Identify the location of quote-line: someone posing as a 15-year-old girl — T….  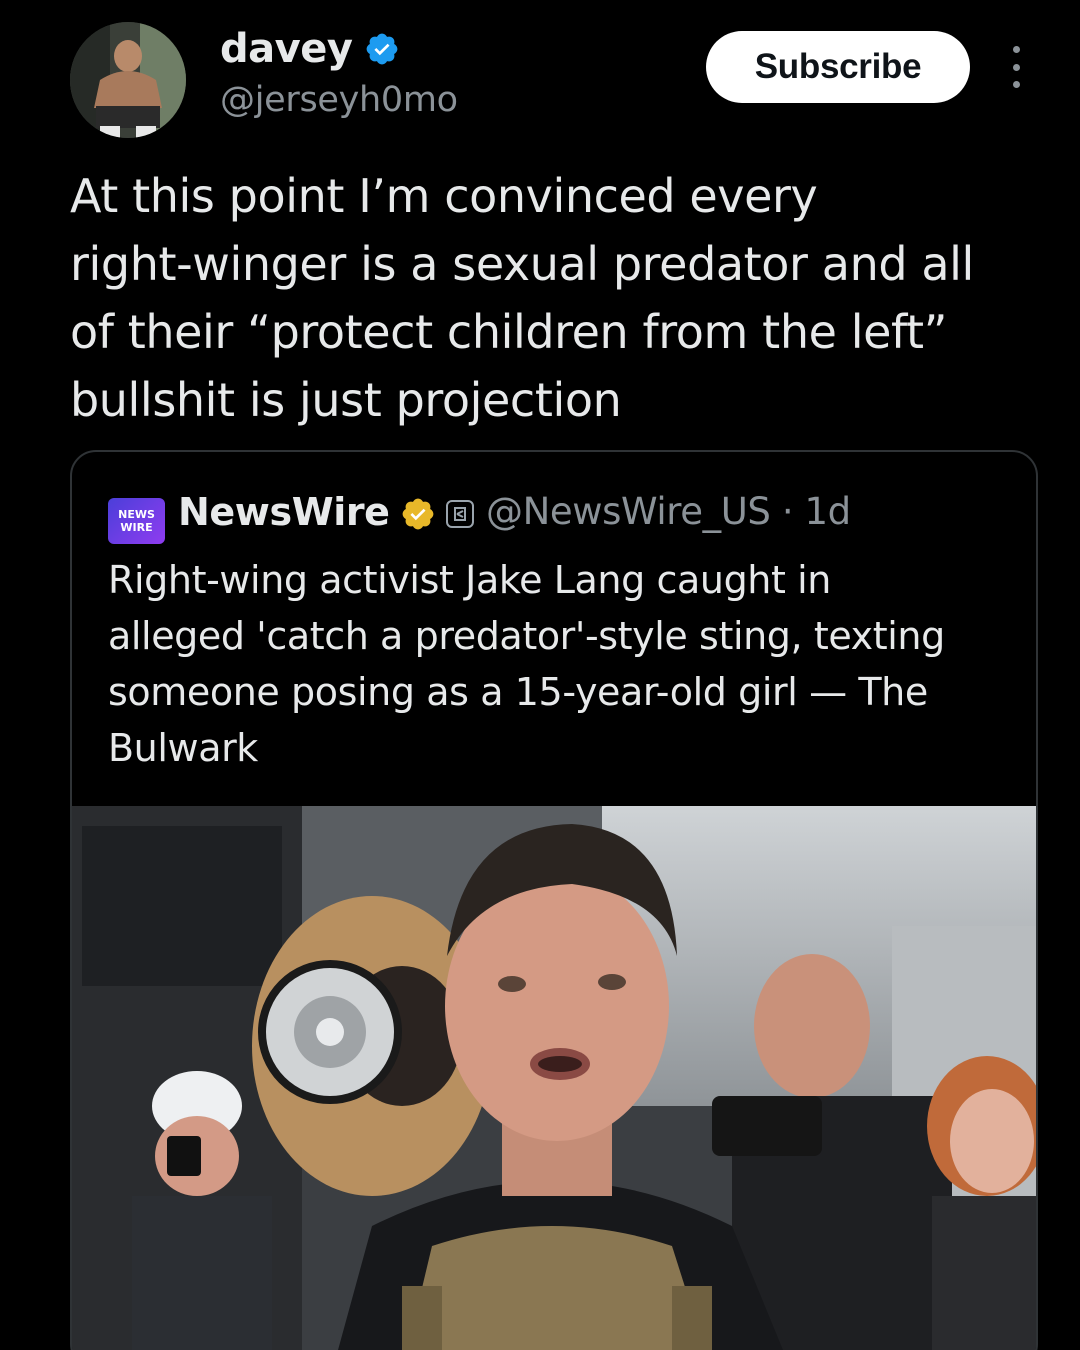
(518, 692).